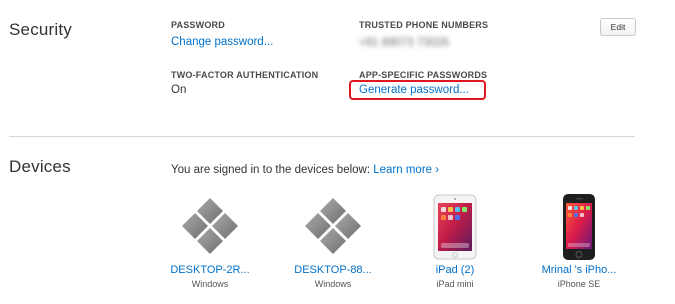 The image size is (675, 304). I want to click on devices-intro-text: You are signed in to the devices below:, so click(272, 170).